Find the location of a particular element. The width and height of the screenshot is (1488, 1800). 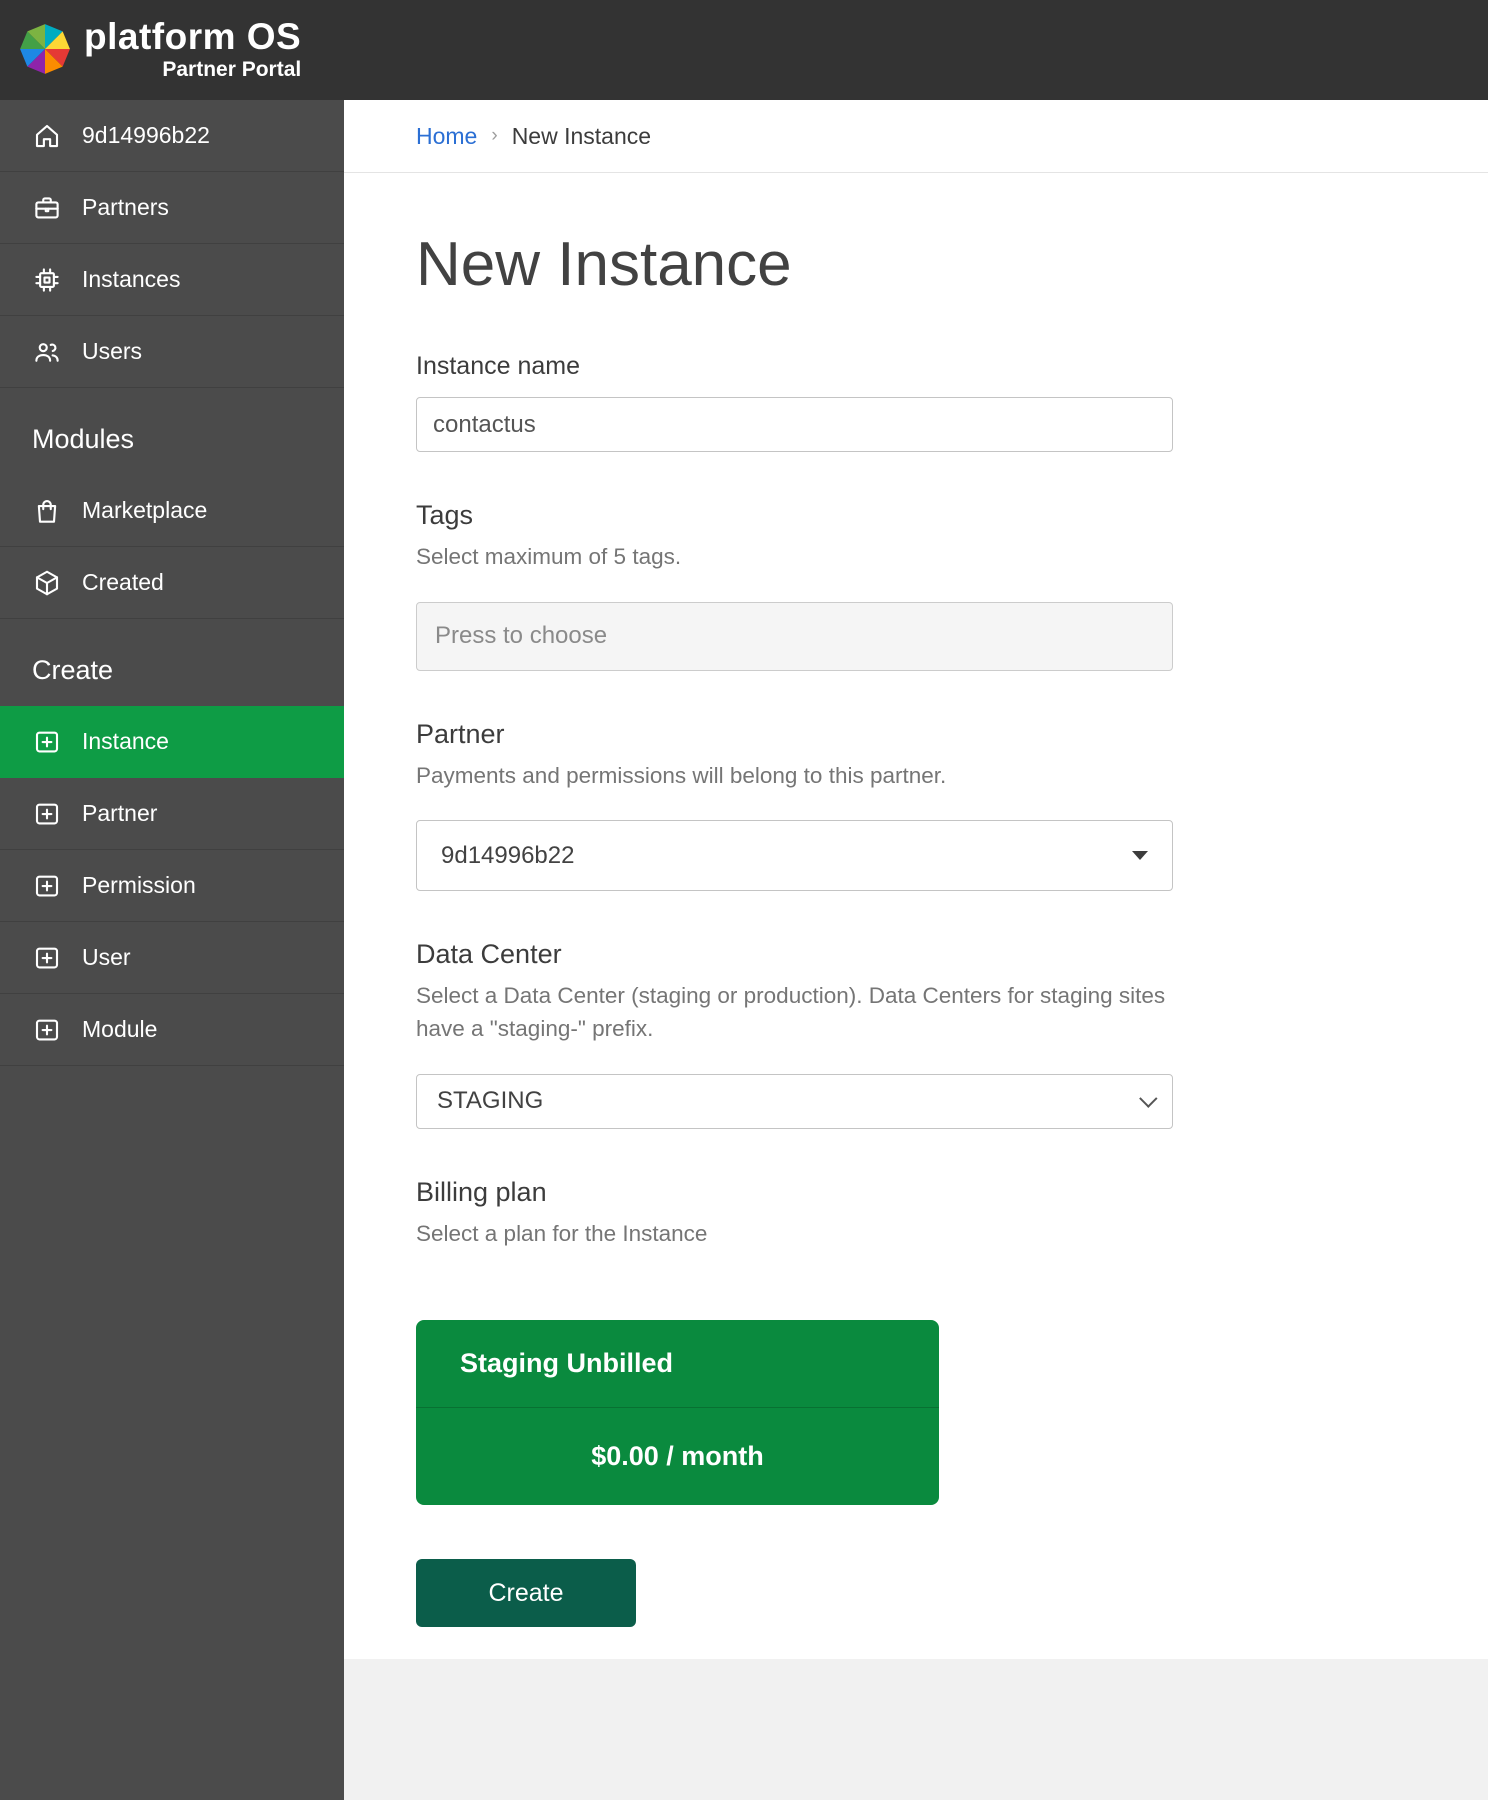

instance-name-label: Instance name is located at coordinates (498, 366).